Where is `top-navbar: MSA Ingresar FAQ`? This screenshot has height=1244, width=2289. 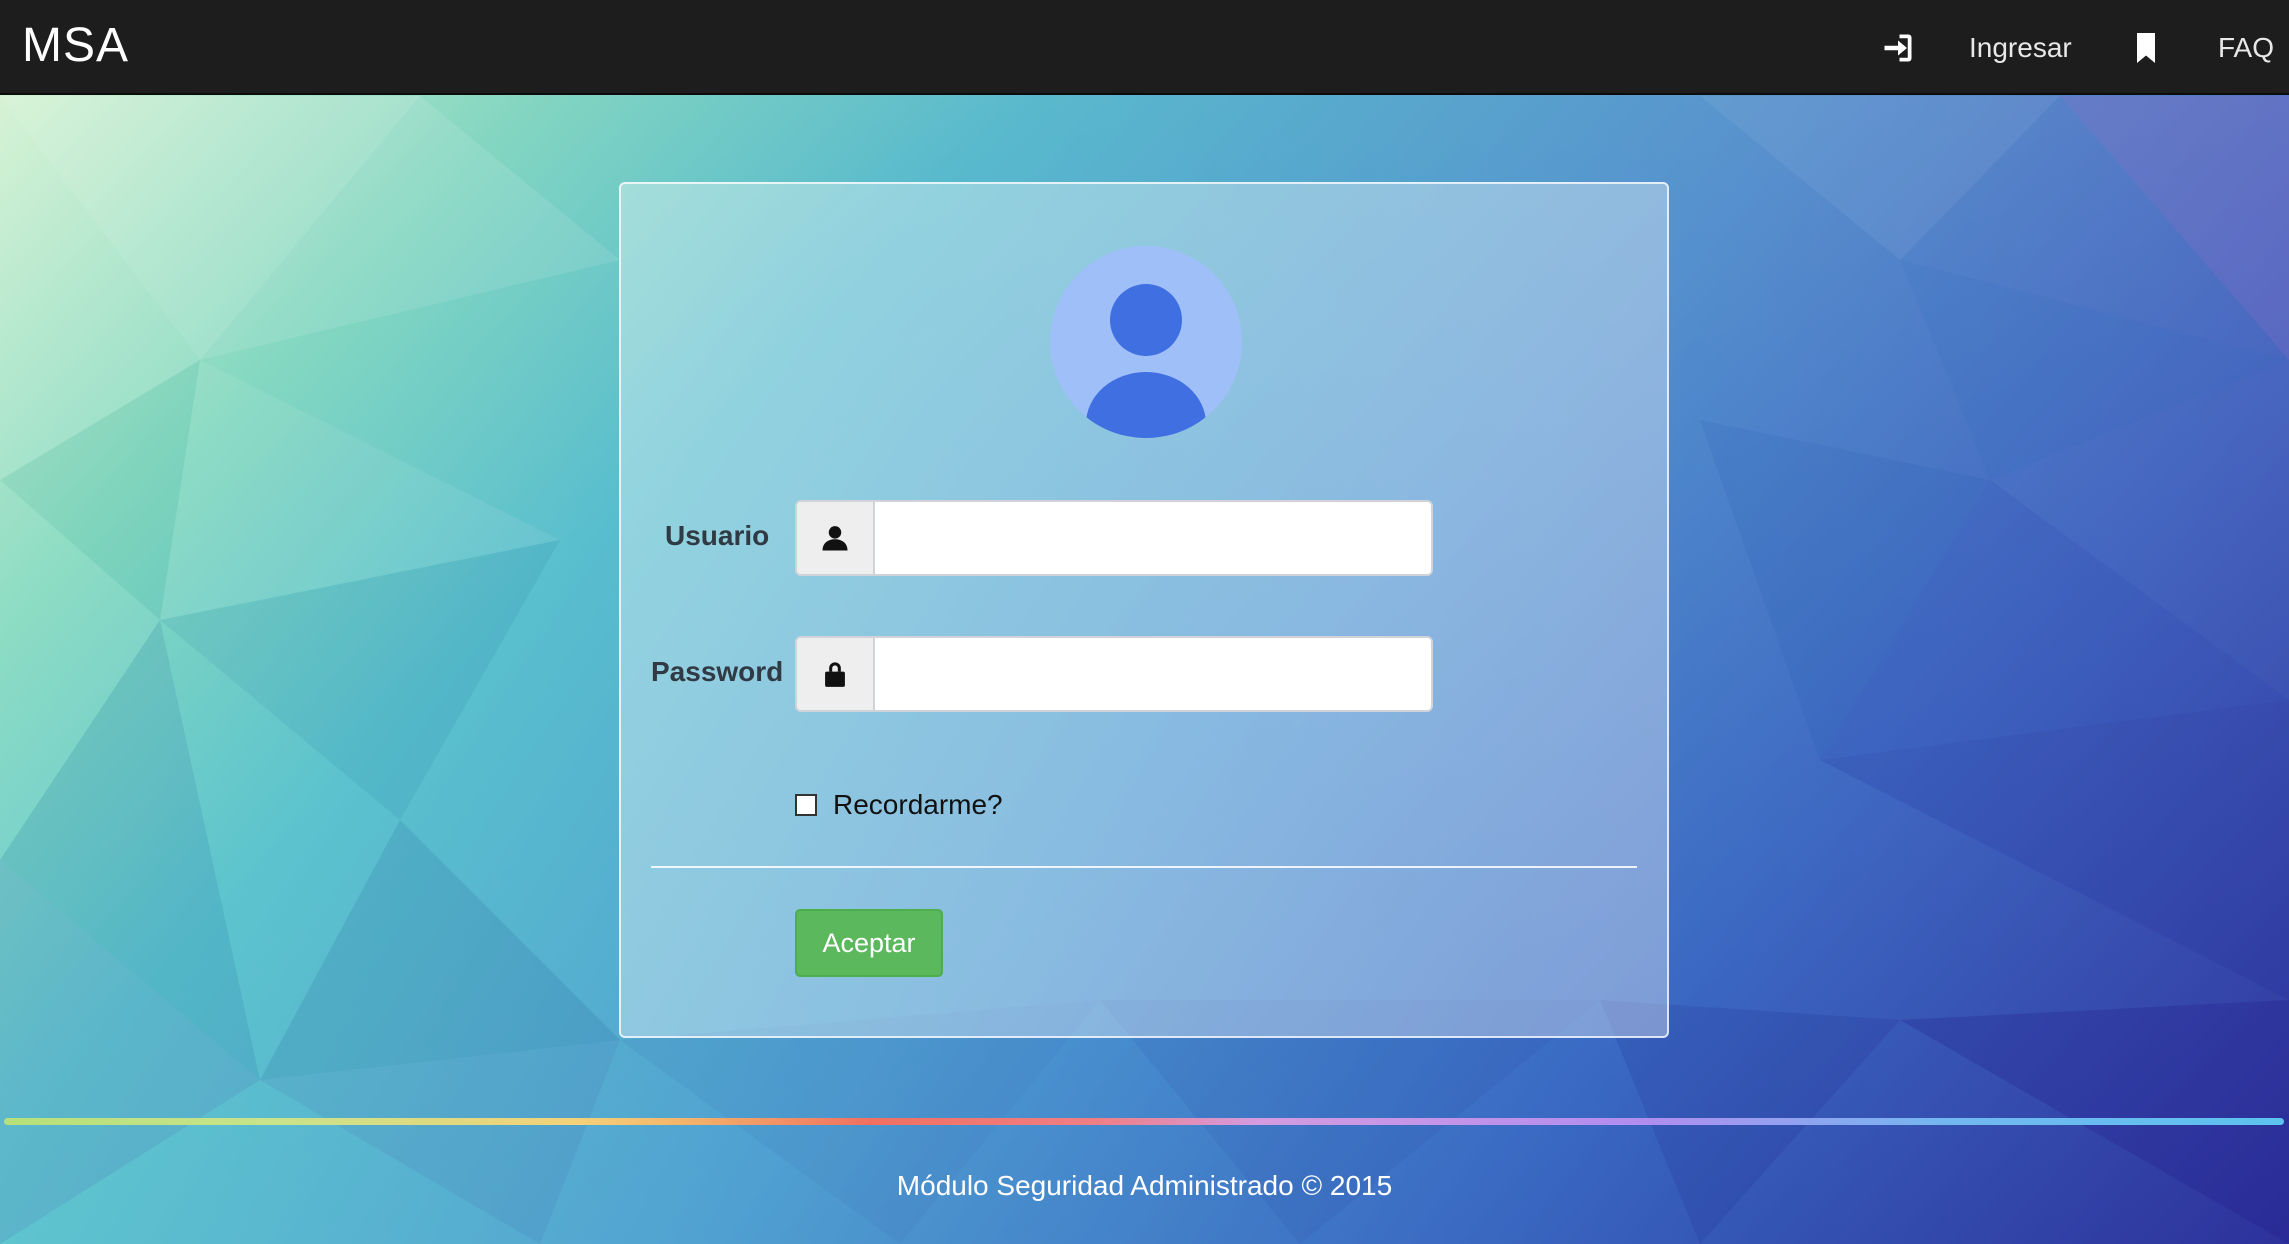 top-navbar: MSA Ingresar FAQ is located at coordinates (1144, 47).